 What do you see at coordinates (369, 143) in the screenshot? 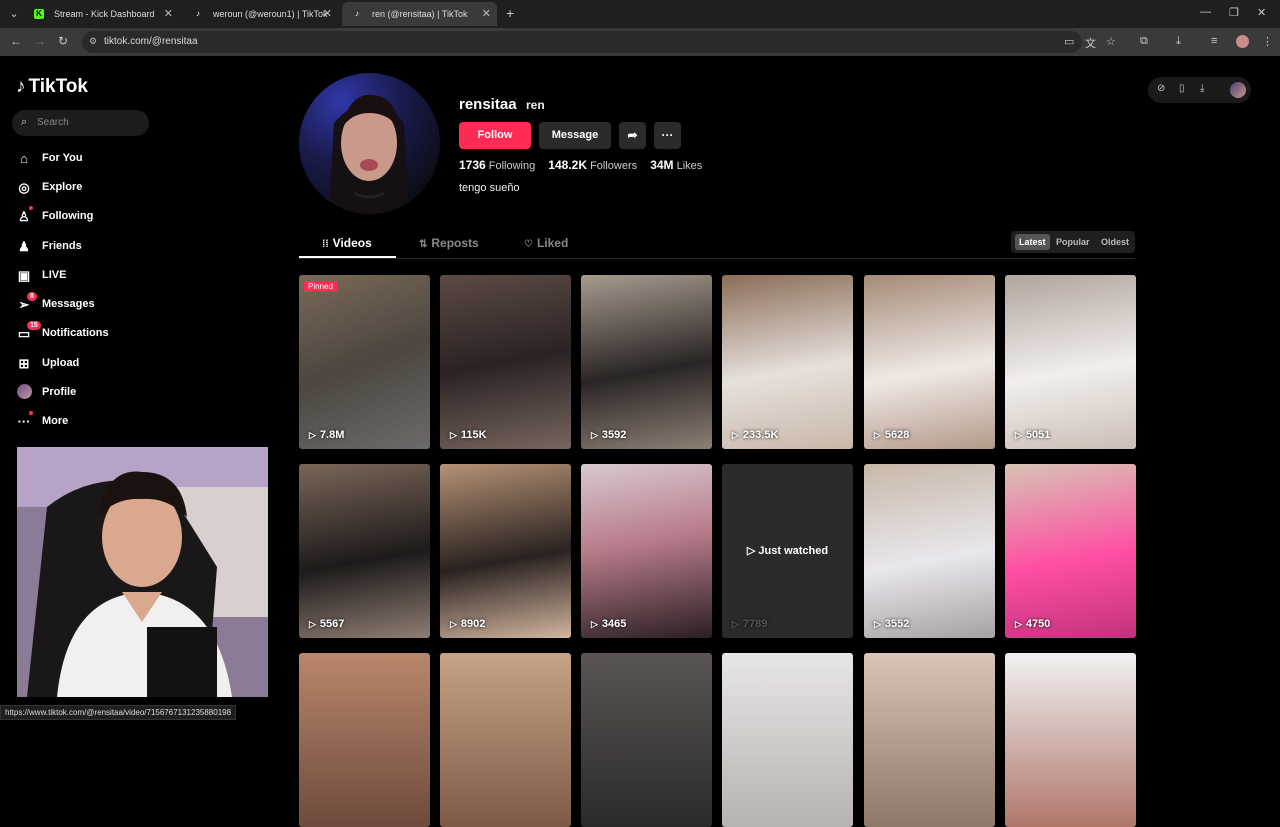
I see `profile-avatar` at bounding box center [369, 143].